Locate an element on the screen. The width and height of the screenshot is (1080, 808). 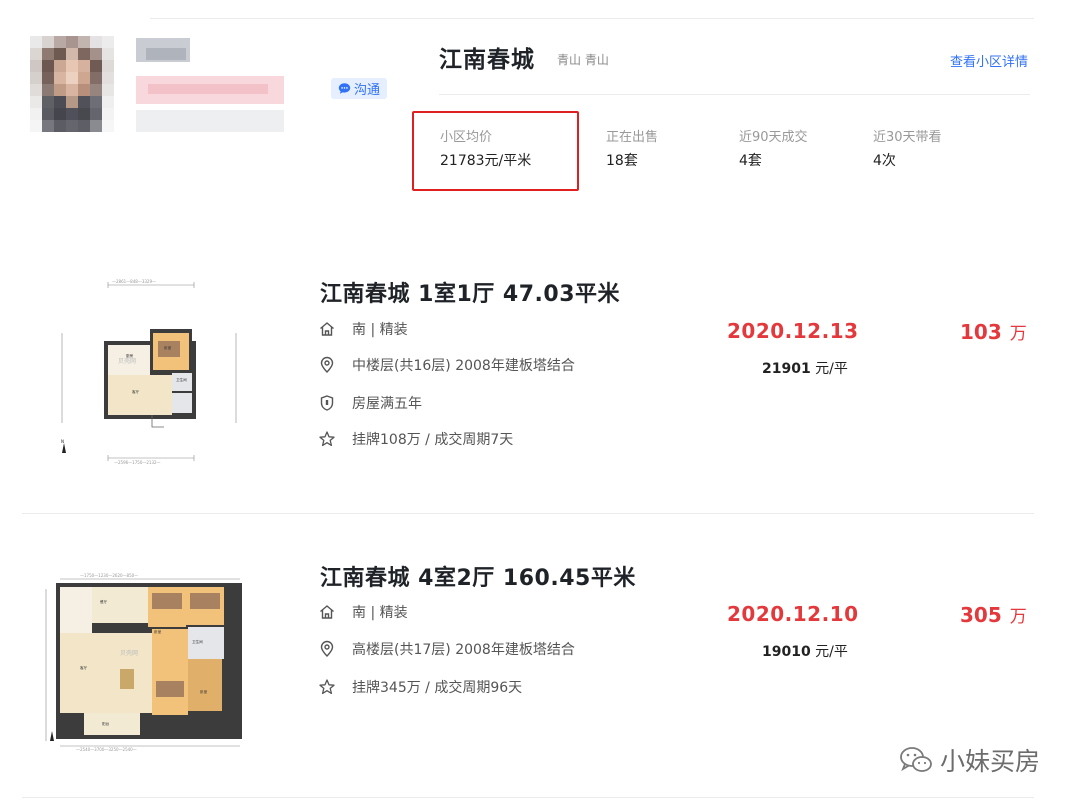
svg-text: —2540—3700—3250—2540— is located at coordinates (106, 749).